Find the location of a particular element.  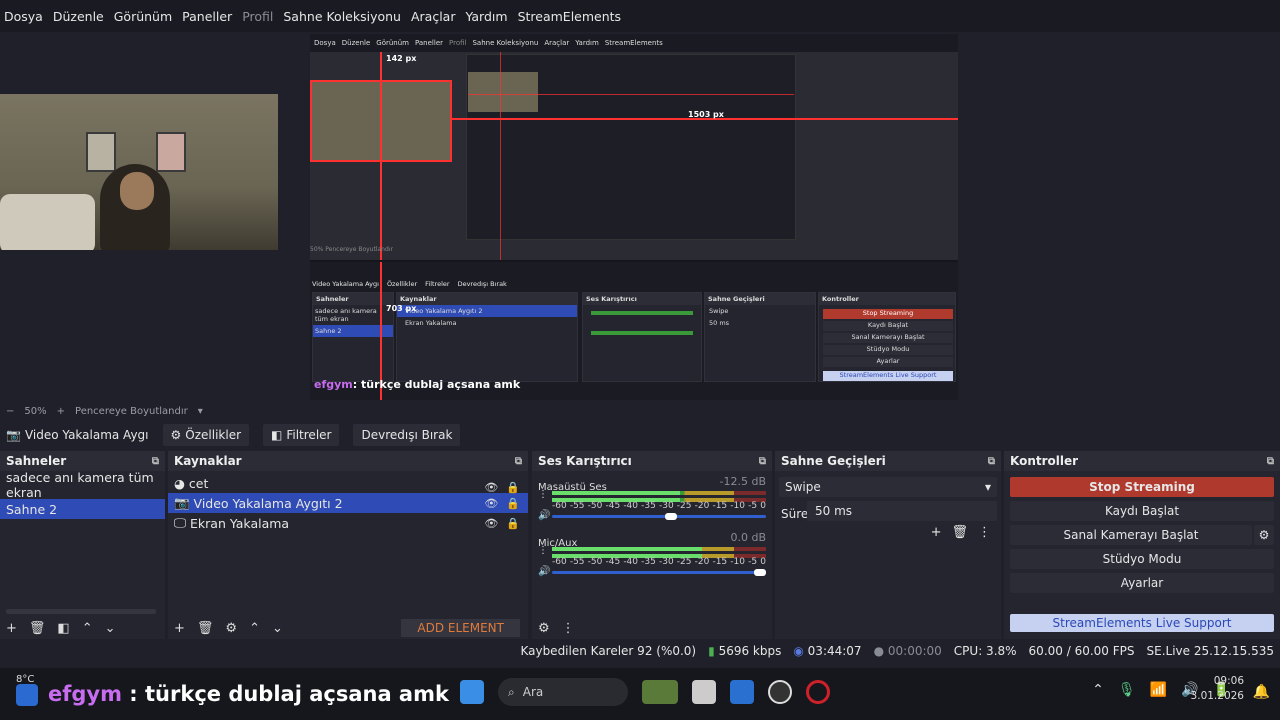

webcam-source is located at coordinates (139, 172).